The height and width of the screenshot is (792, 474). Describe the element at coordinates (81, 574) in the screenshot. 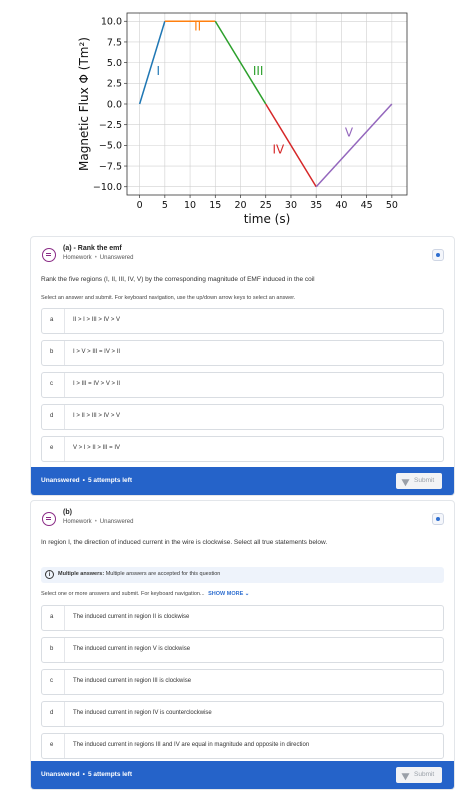

I see `note-title: Multiple answers:` at that location.